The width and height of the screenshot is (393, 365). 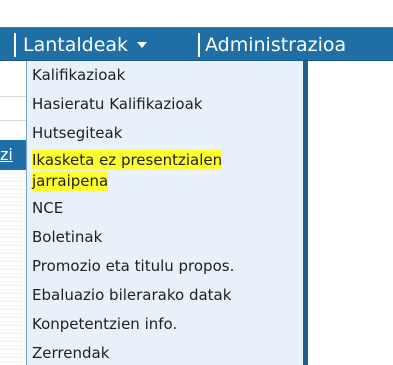 I want to click on left-tab-label: zi, so click(x=6, y=155).